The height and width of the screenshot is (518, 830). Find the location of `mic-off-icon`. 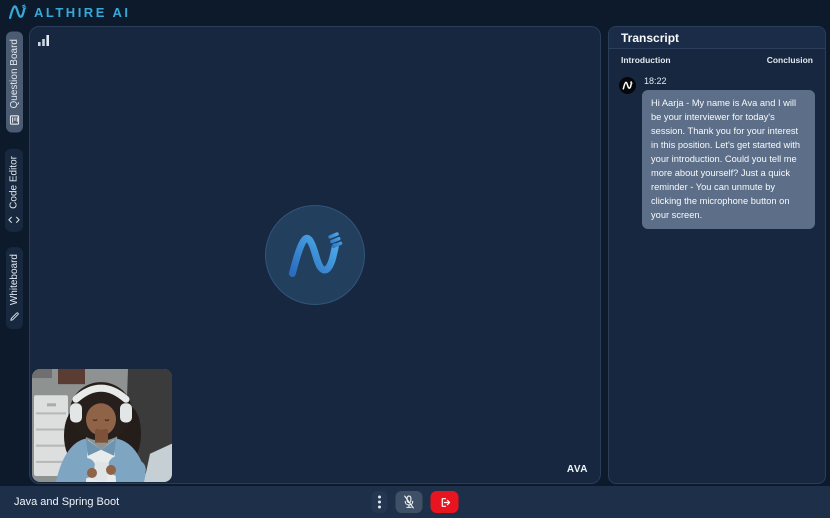

mic-off-icon is located at coordinates (409, 502).